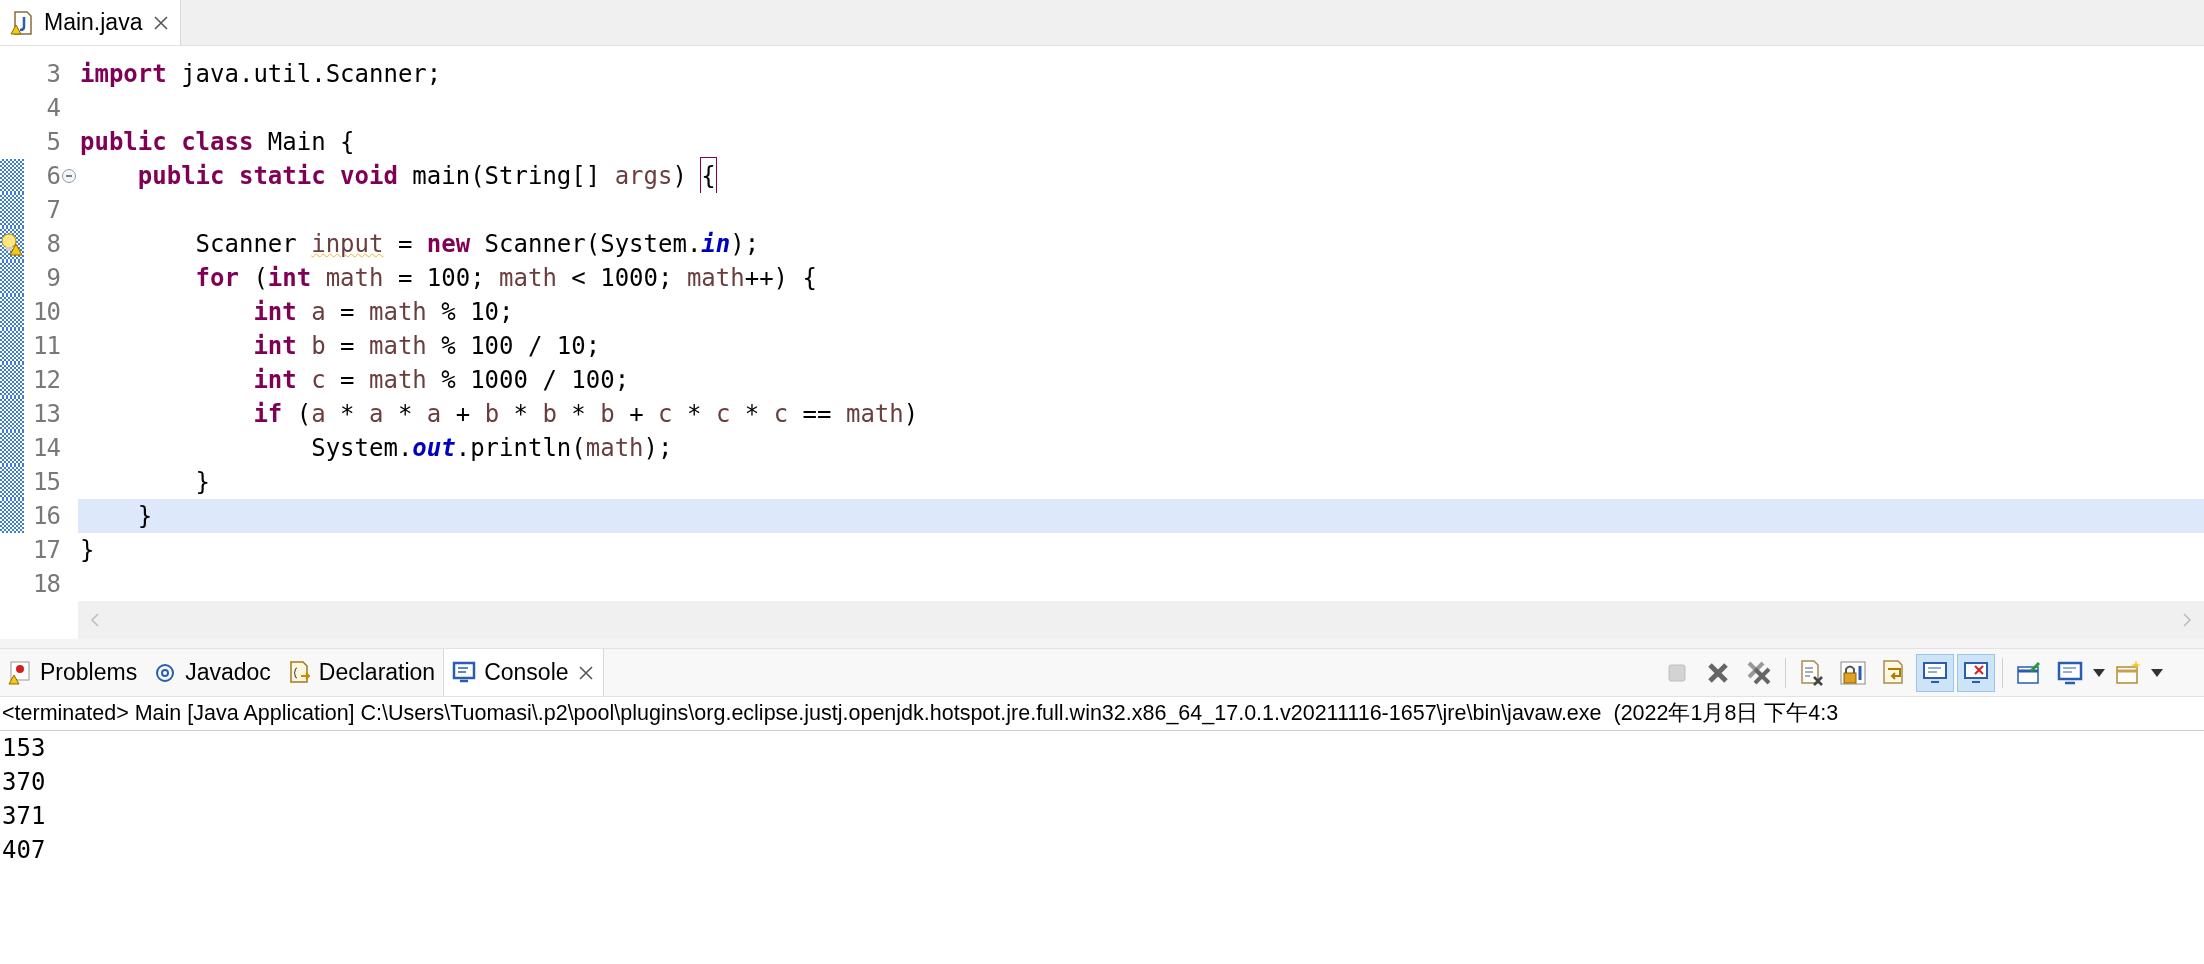 The image size is (2204, 964). I want to click on lock-icon, so click(1853, 672).